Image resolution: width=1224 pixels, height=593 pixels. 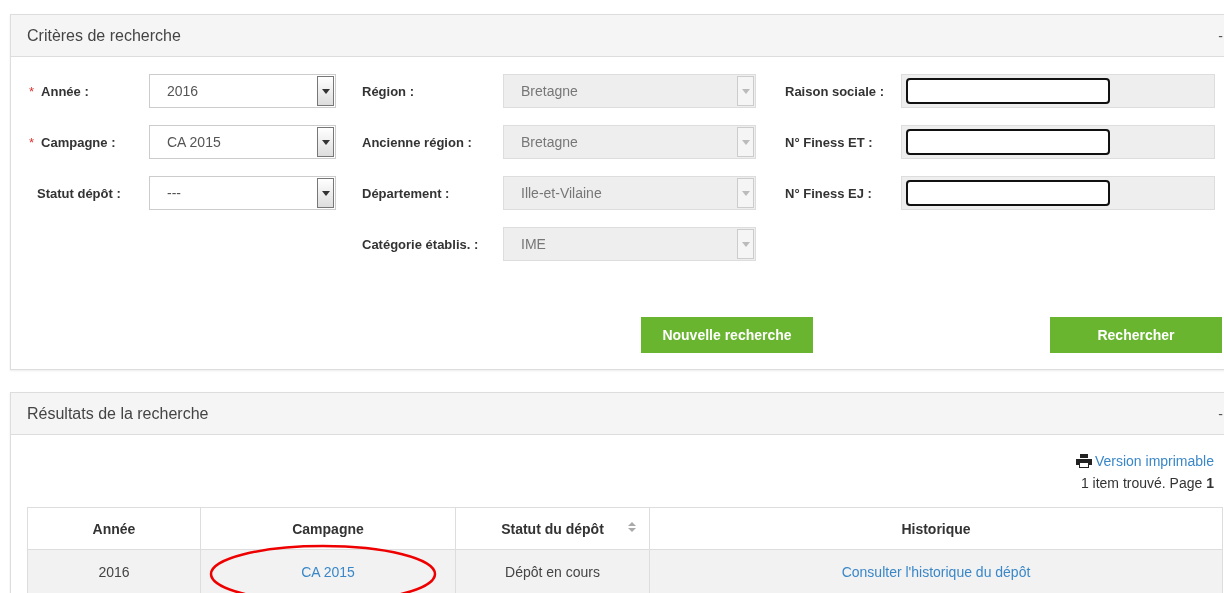 I want to click on print-link: Version imprimable, so click(x=1154, y=461).